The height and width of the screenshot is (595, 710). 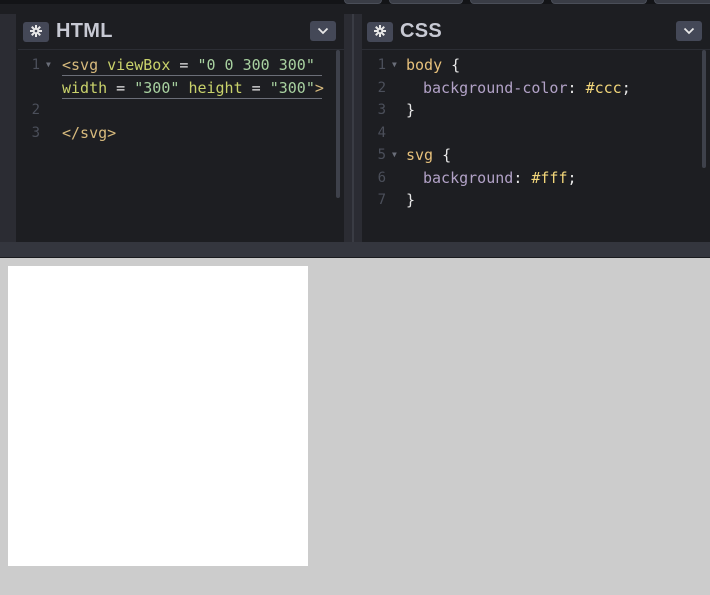 What do you see at coordinates (215, 88) in the screenshot?
I see `code-token: height` at bounding box center [215, 88].